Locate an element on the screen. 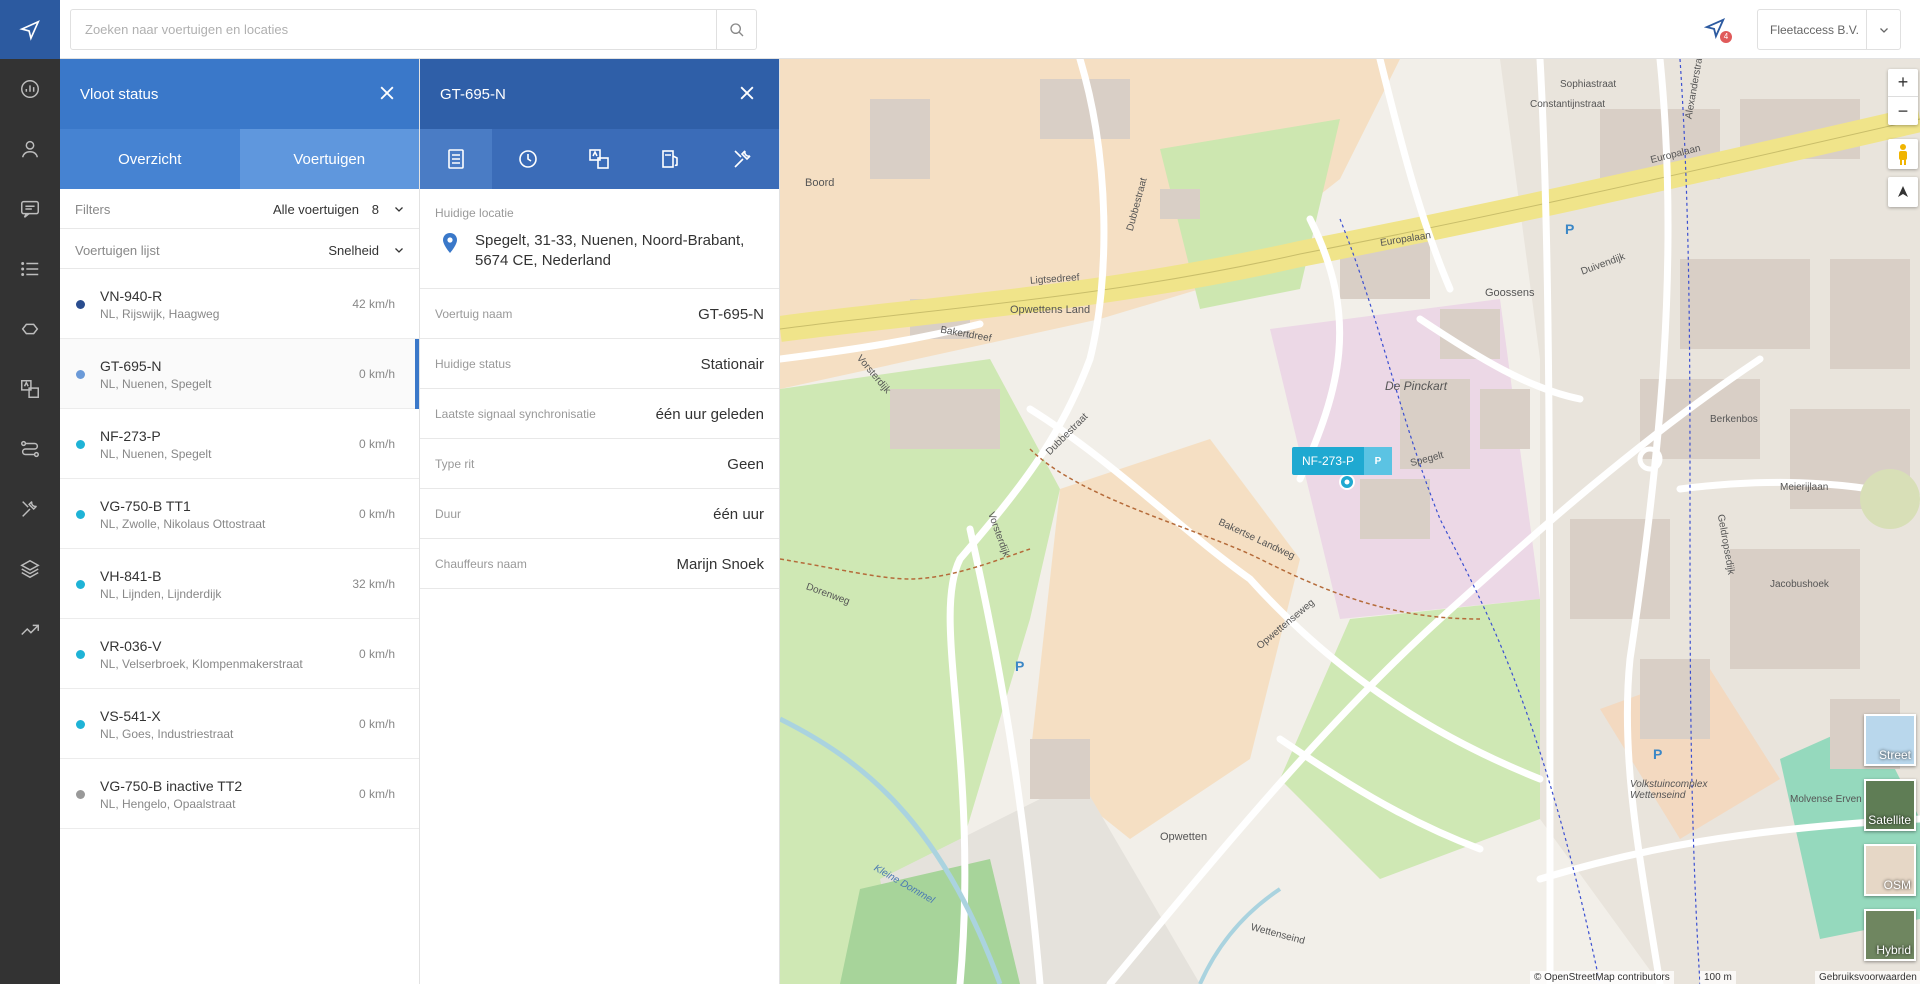 This screenshot has width=1920, height=984. detail-tabs is located at coordinates (599, 159).